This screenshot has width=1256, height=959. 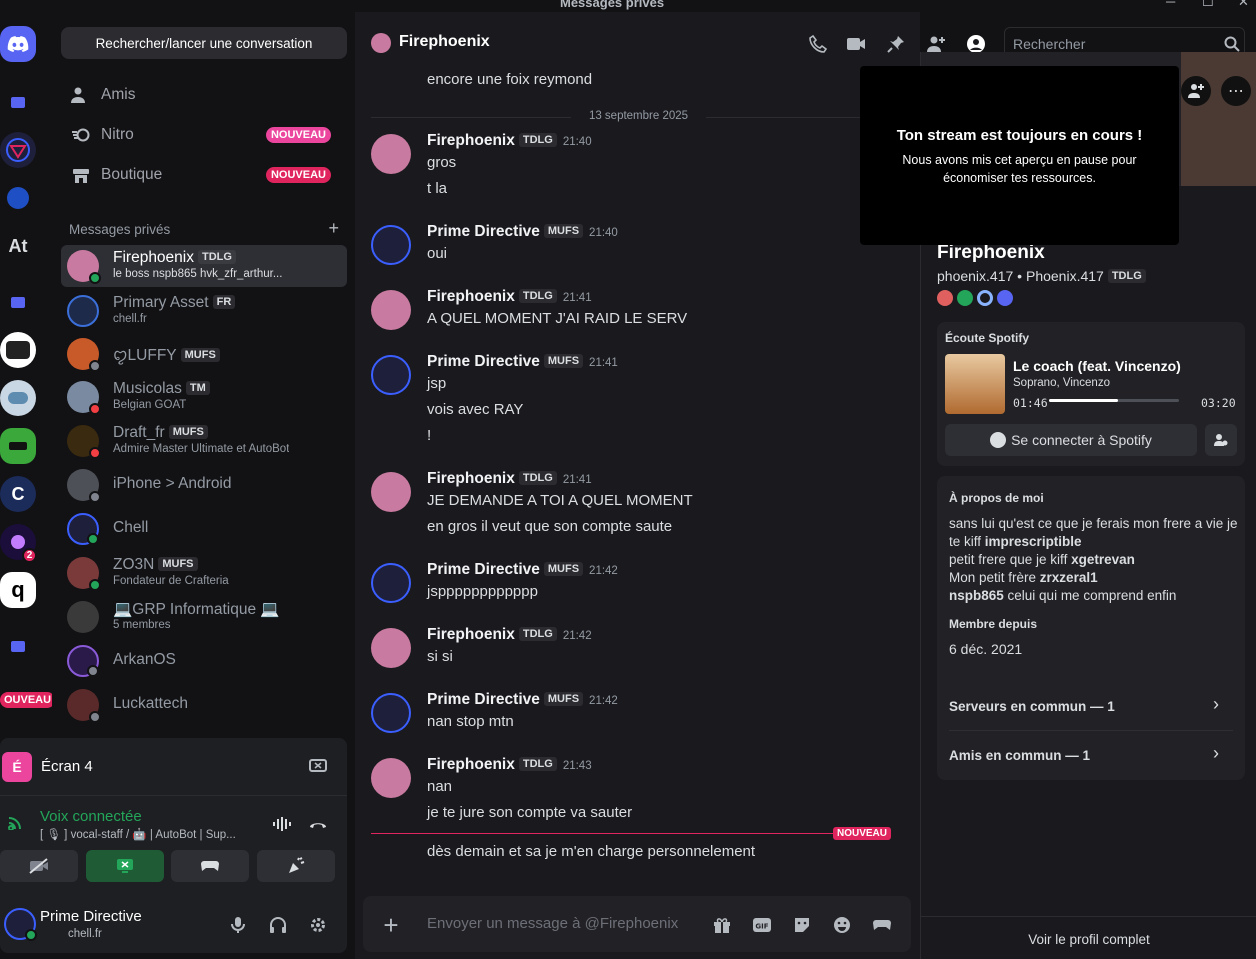 I want to click on mutual-servers-row: Serveurs en commun — 1 ›, so click(x=1091, y=706).